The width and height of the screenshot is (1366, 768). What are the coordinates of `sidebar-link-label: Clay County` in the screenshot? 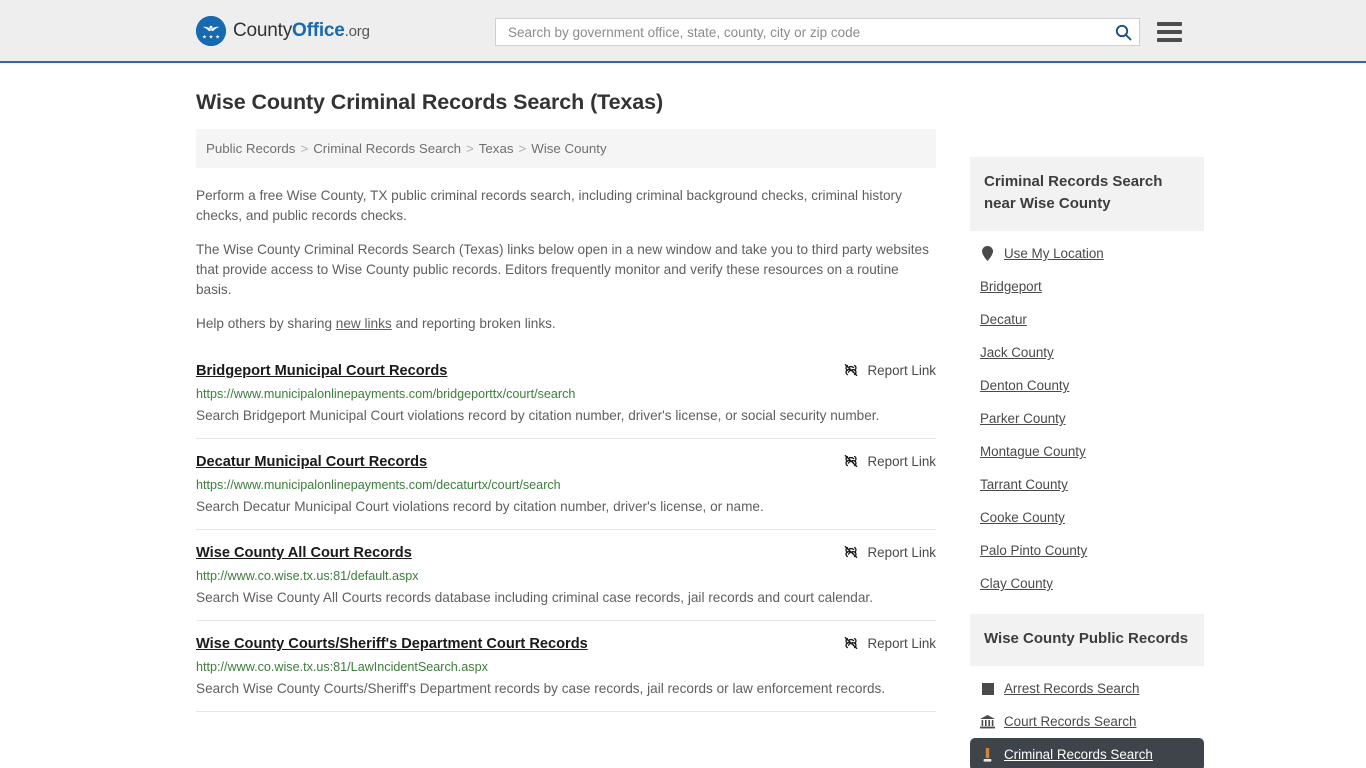 It's located at (1016, 583).